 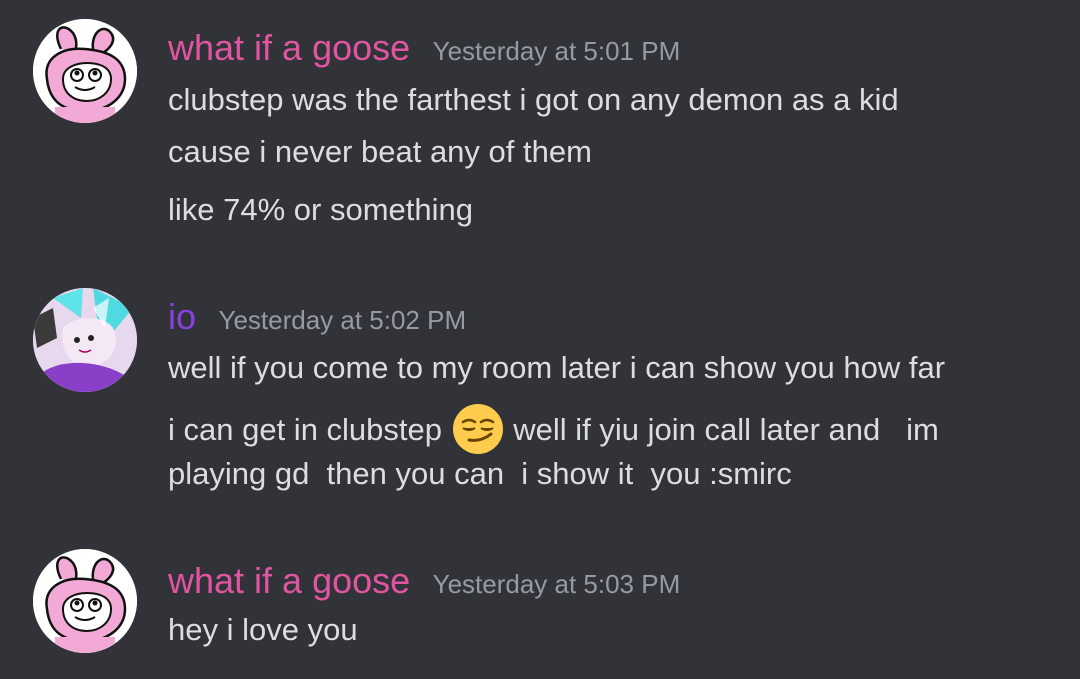 What do you see at coordinates (478, 429) in the screenshot?
I see `smirking-face-emoji` at bounding box center [478, 429].